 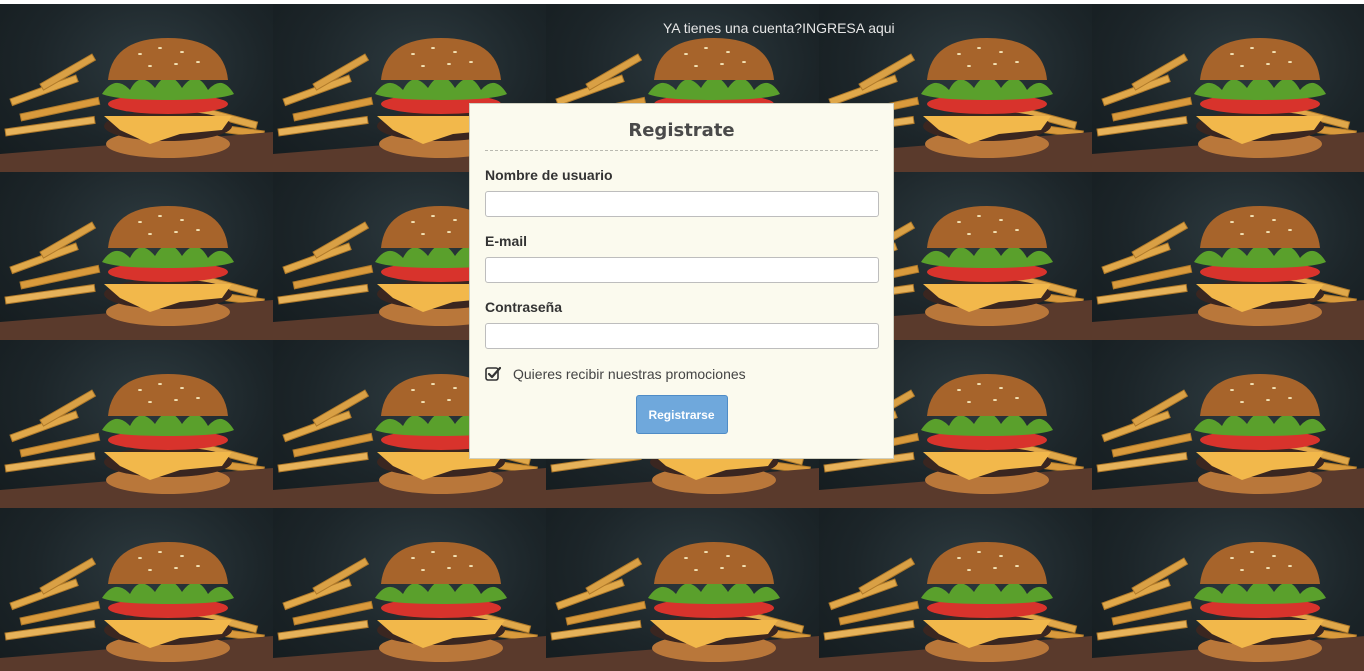 I want to click on password-input, so click(x=682, y=336).